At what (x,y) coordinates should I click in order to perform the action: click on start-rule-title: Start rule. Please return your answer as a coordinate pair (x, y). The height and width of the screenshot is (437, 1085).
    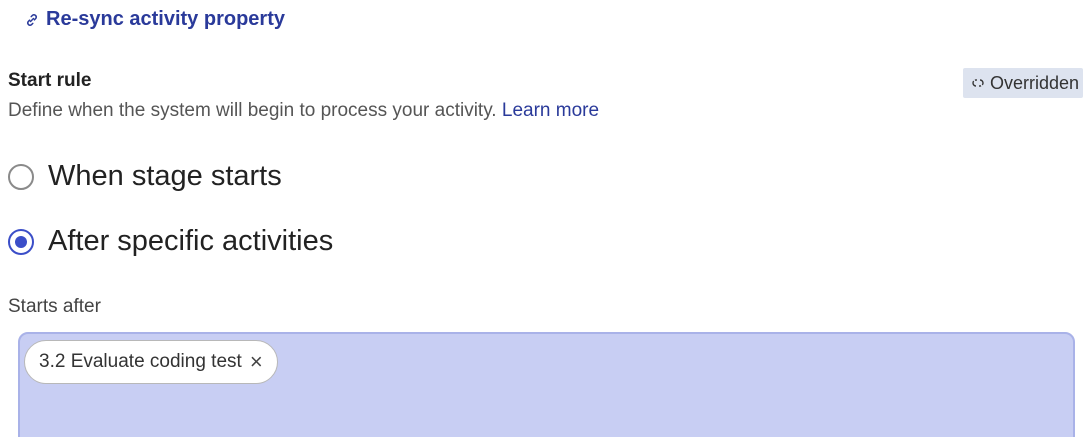
    Looking at the image, I should click on (50, 80).